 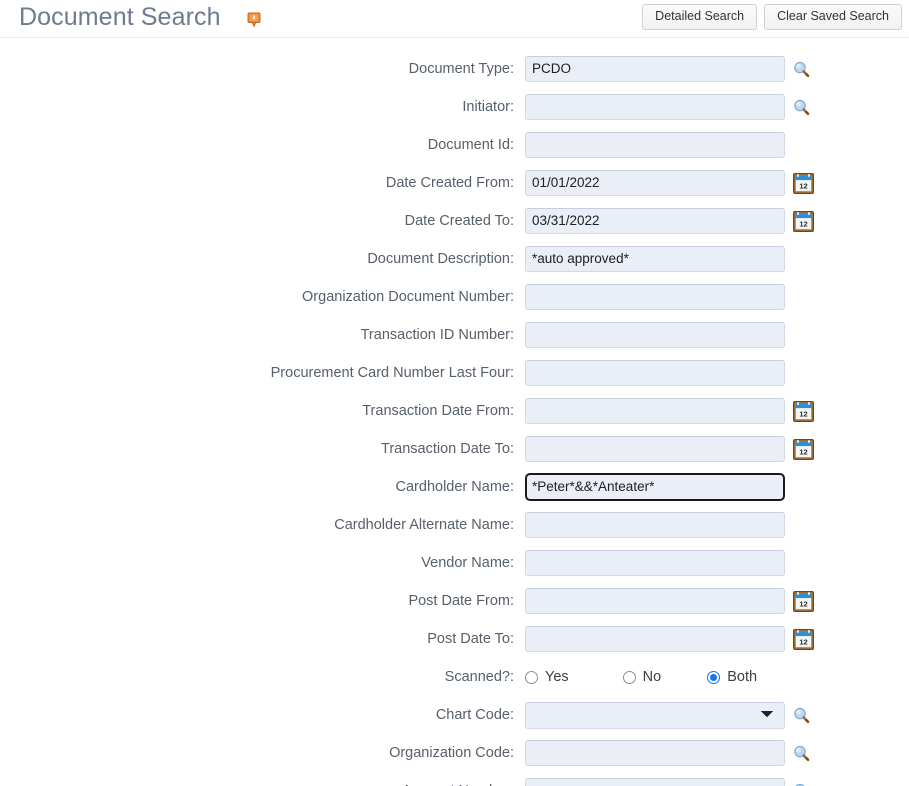 I want to click on input-date-created-from, so click(x=655, y=183).